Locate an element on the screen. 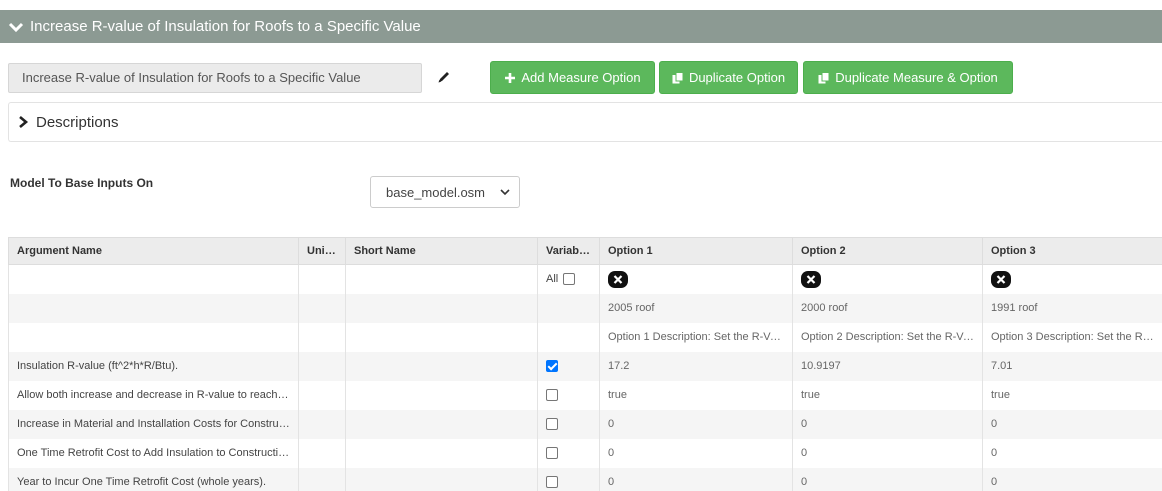 This screenshot has height=491, width=1162. chevron-right-icon is located at coordinates (24, 122).